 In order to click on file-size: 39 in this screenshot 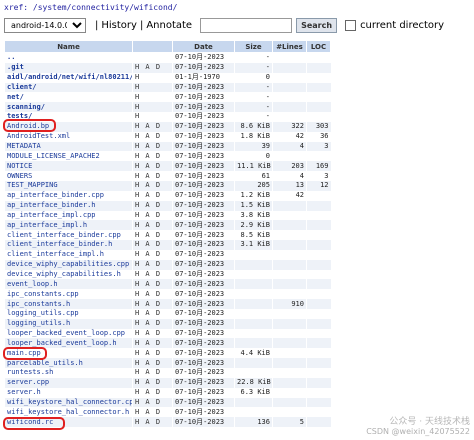, I will do `click(253, 146)`.